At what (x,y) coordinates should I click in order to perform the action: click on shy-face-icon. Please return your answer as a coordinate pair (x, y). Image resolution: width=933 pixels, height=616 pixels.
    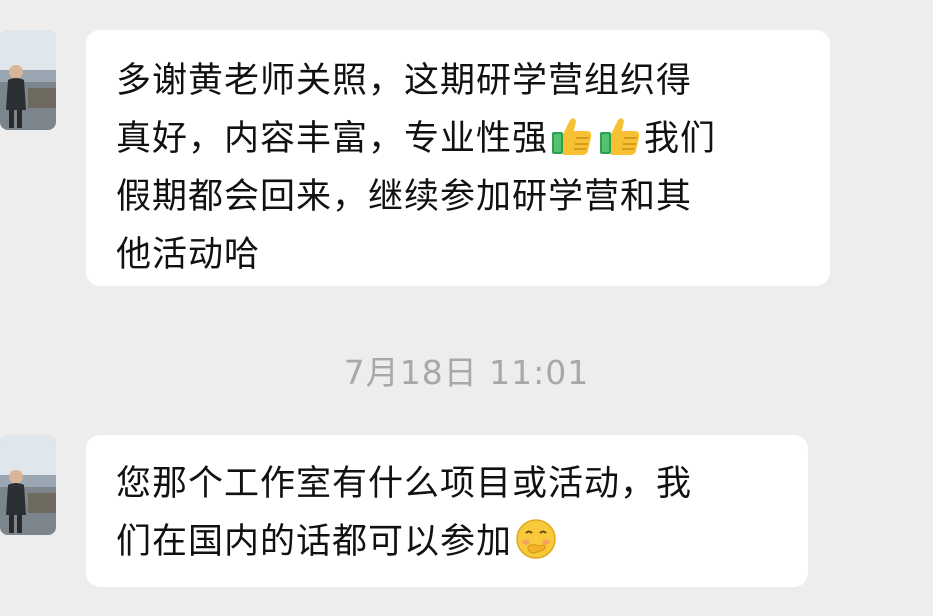
    Looking at the image, I should click on (536, 539).